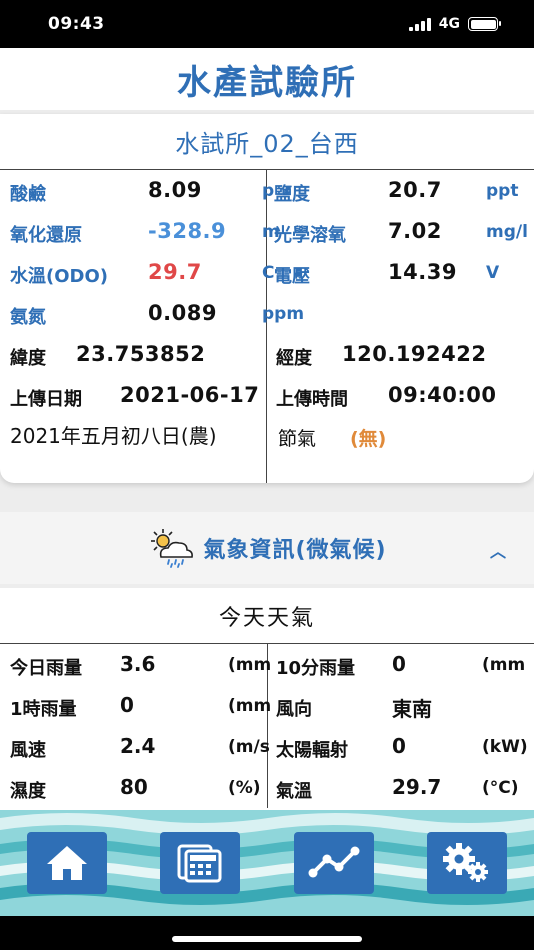 The image size is (534, 950). What do you see at coordinates (76, 24) in the screenshot?
I see `status-time: 09:43` at bounding box center [76, 24].